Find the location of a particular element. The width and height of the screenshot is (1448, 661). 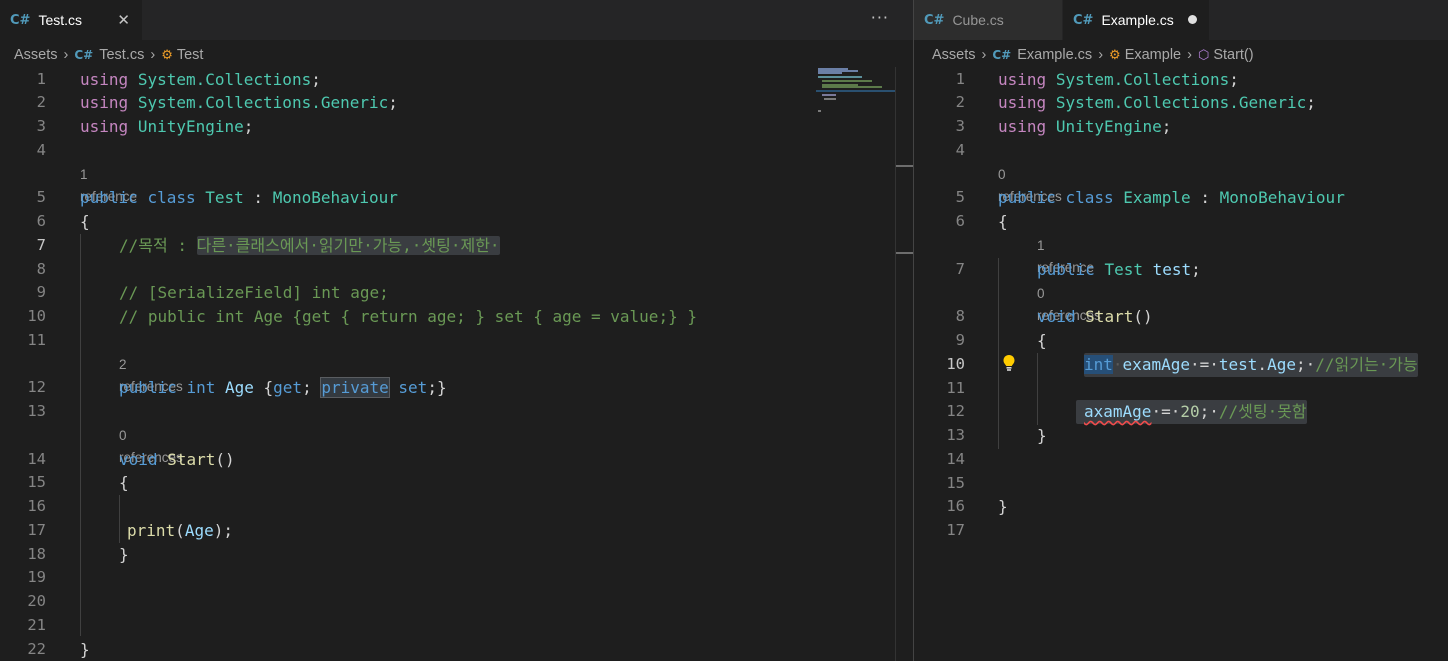

code-line-7: //목적 : 다른·클래스에서·읽기만·가능,·셋팅·제한· is located at coordinates (309, 246).